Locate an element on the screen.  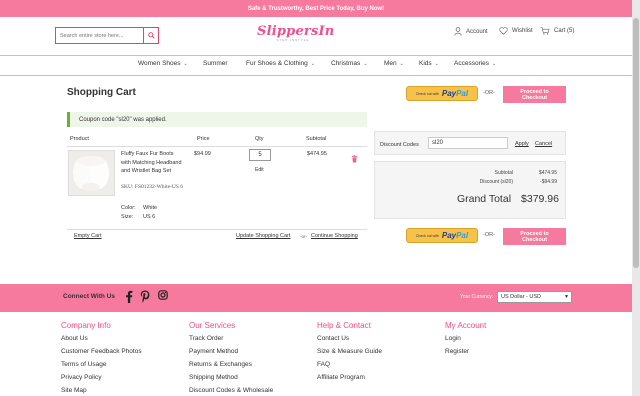
edit-item-link: Edit is located at coordinates (259, 170).